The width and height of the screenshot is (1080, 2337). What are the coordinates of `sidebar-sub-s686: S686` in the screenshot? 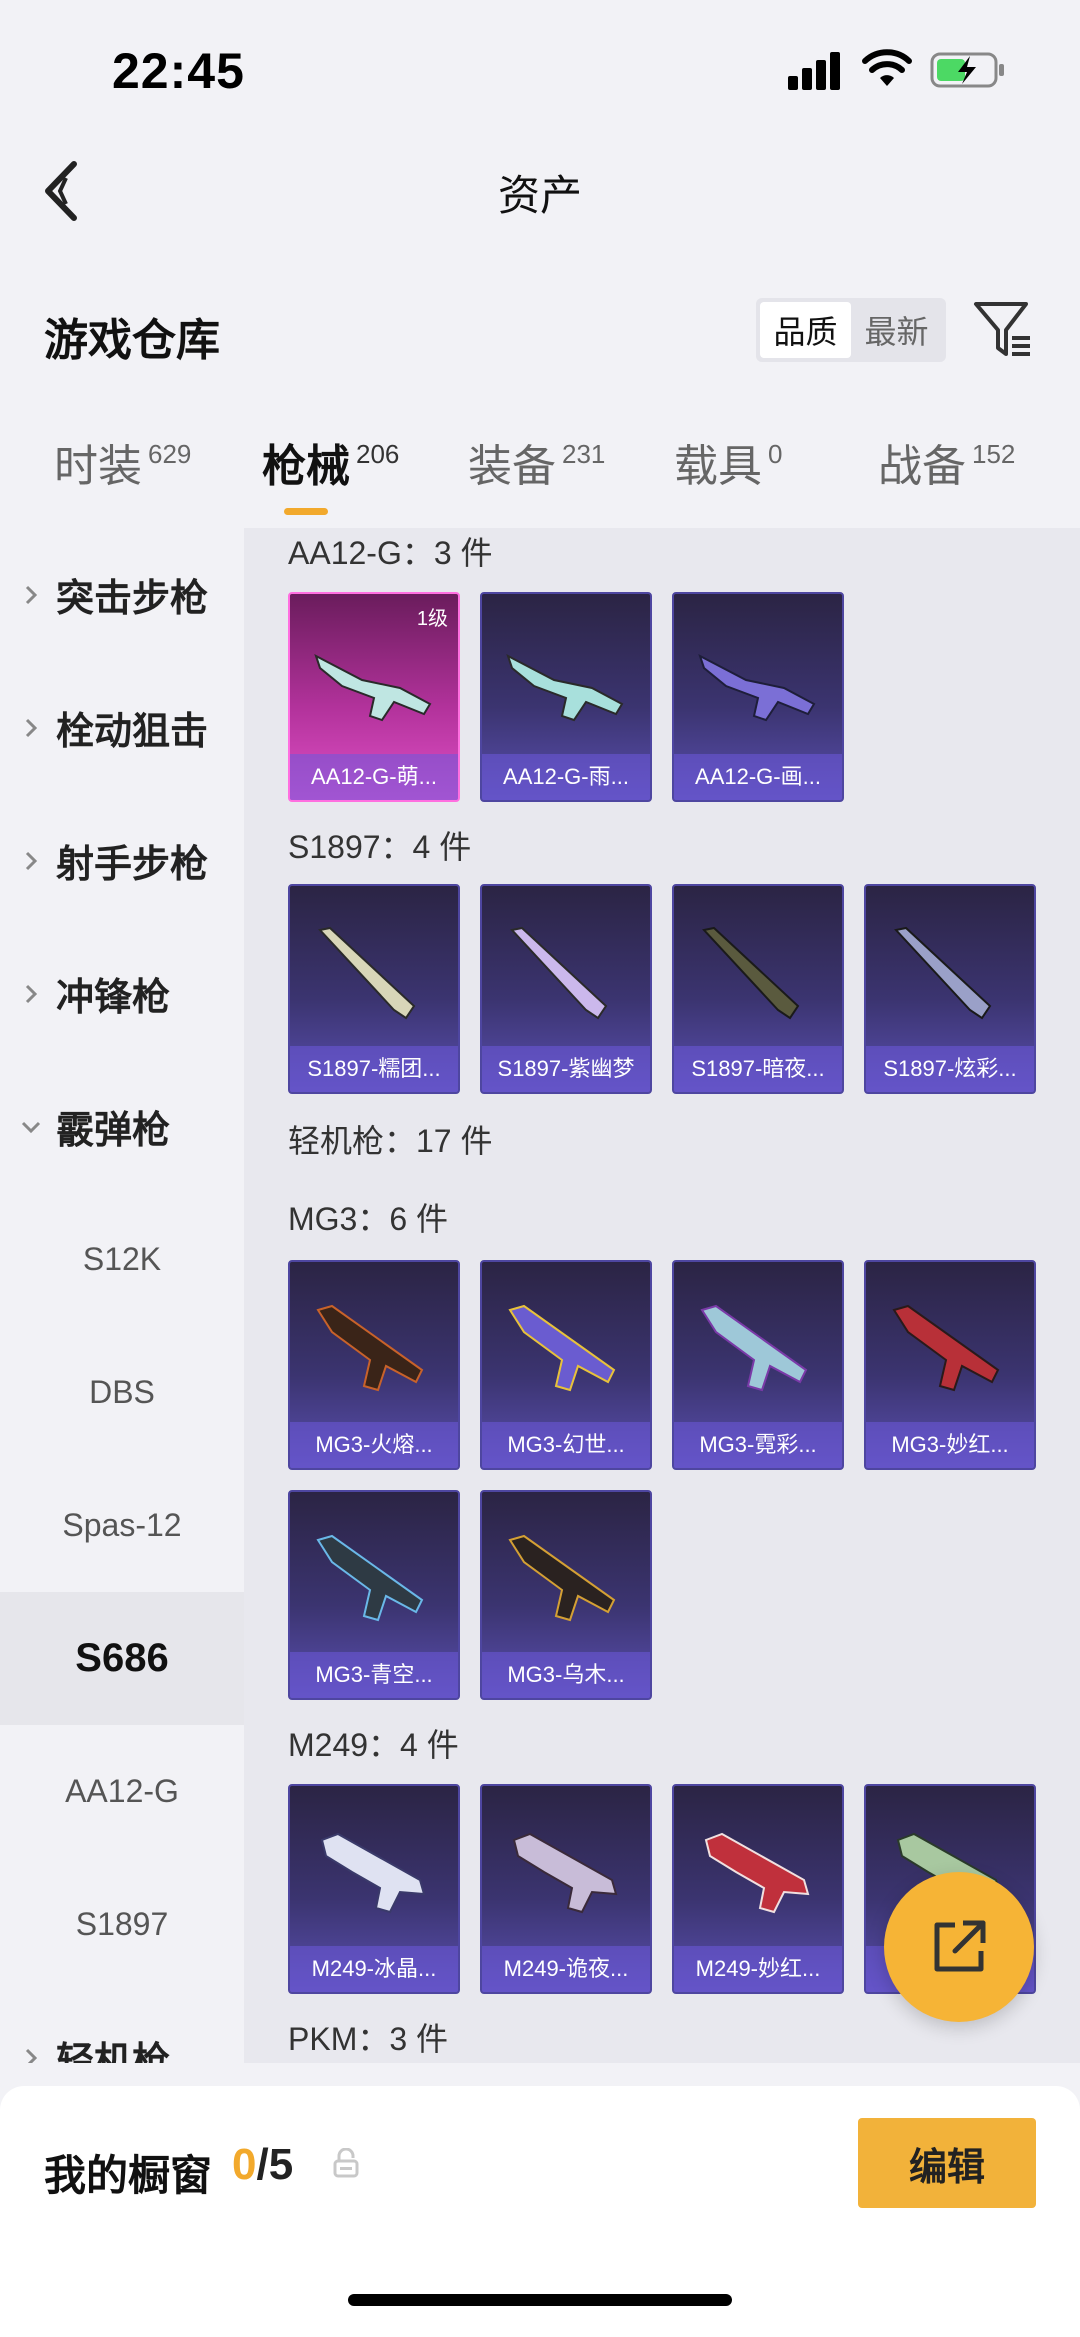 It's located at (122, 1658).